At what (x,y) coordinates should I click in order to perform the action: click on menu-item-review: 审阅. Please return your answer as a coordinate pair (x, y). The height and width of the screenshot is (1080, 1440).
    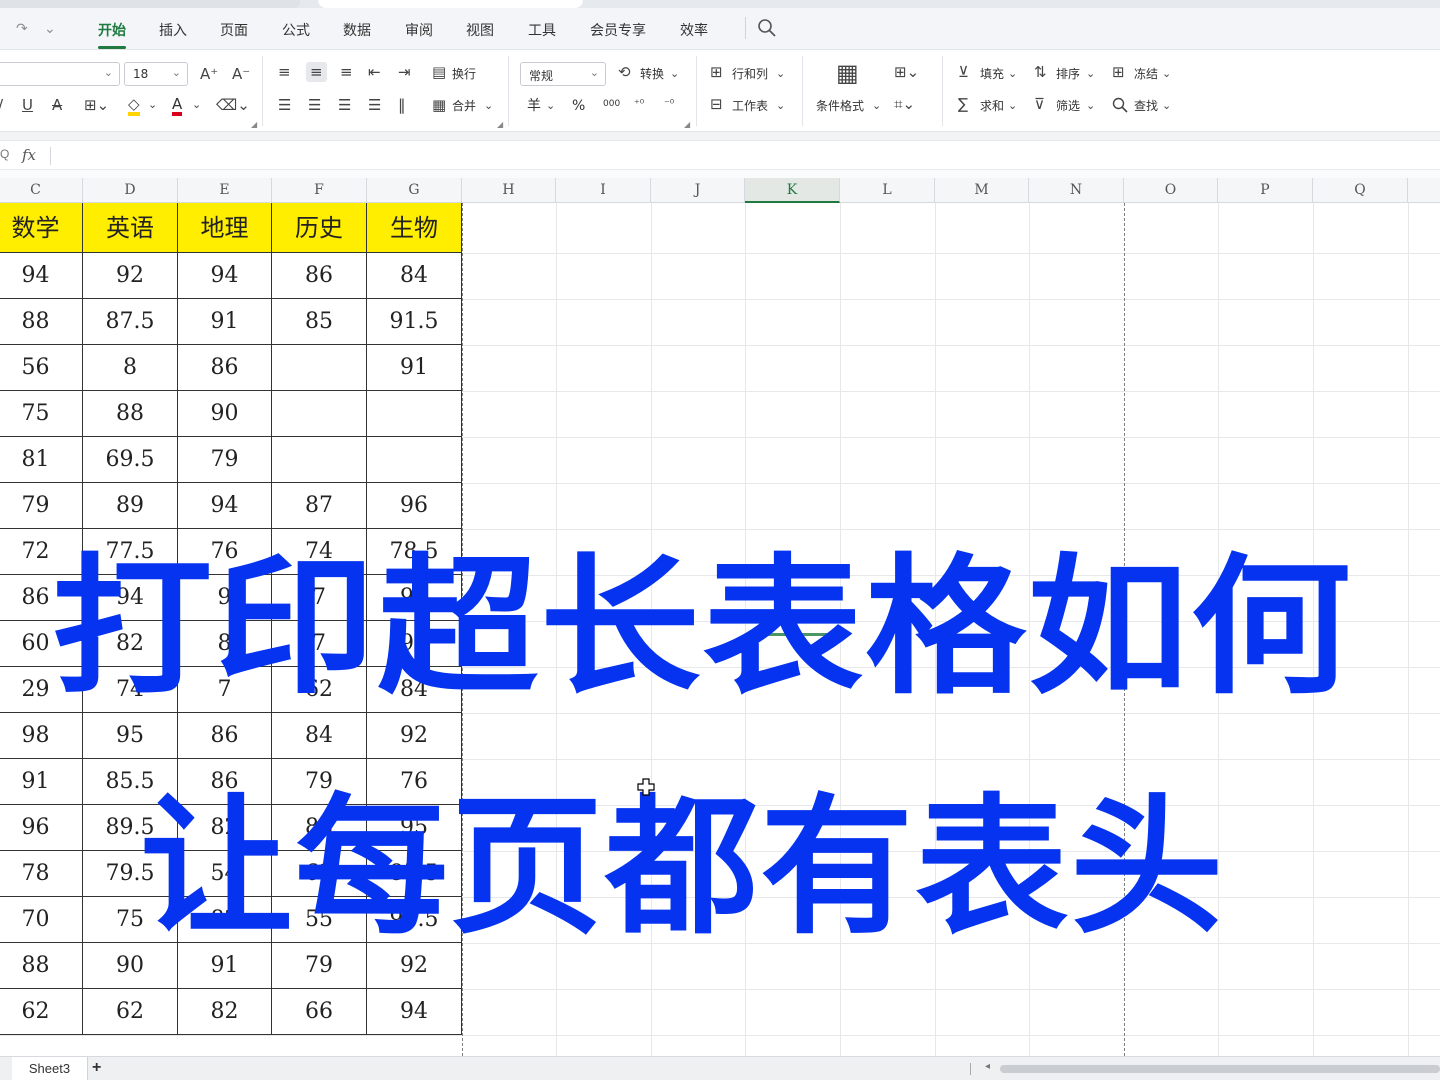
    Looking at the image, I should click on (419, 30).